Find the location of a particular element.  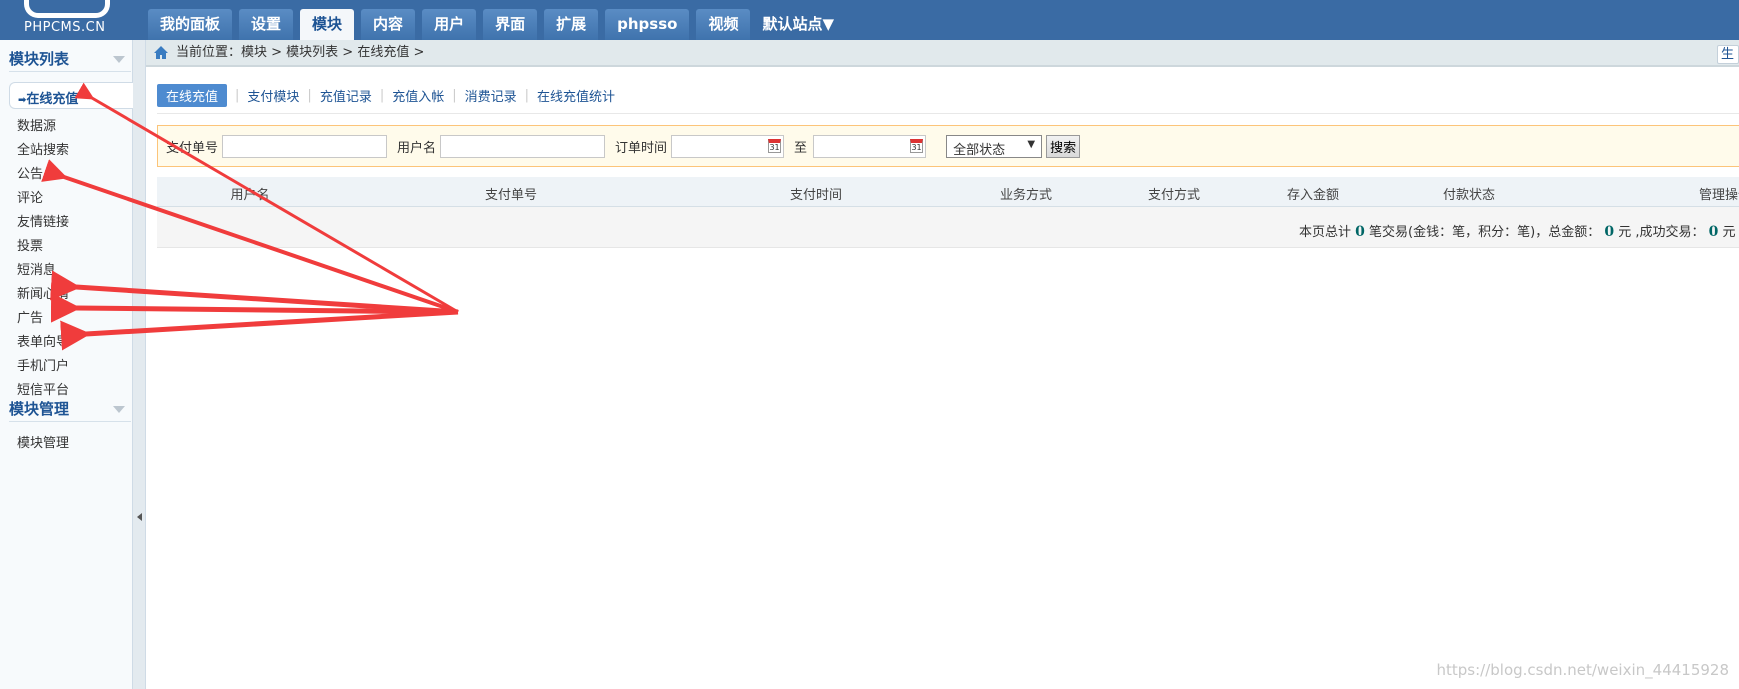

home-icon is located at coordinates (161, 52).